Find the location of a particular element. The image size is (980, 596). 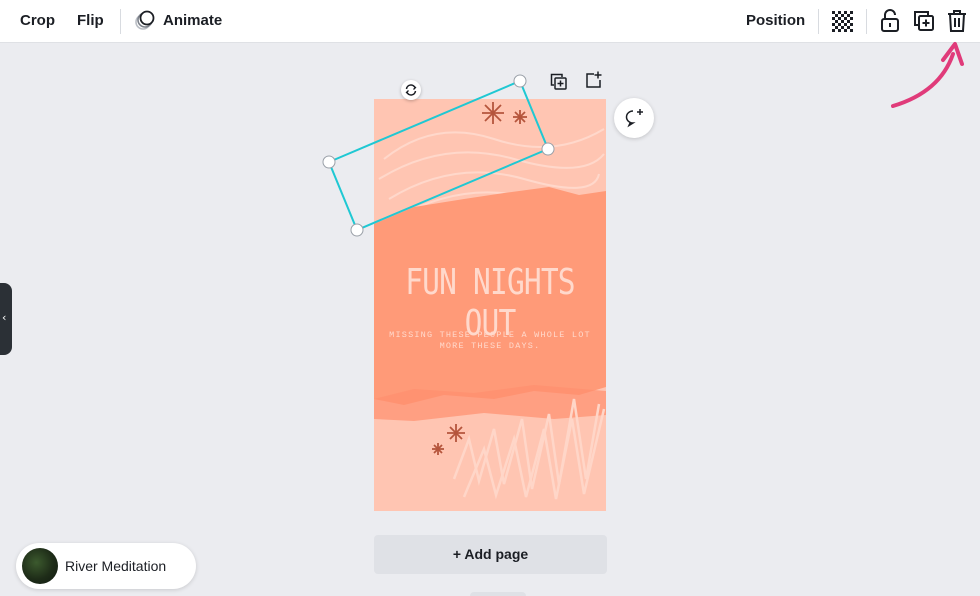

scroll-indicator is located at coordinates (498, 594).